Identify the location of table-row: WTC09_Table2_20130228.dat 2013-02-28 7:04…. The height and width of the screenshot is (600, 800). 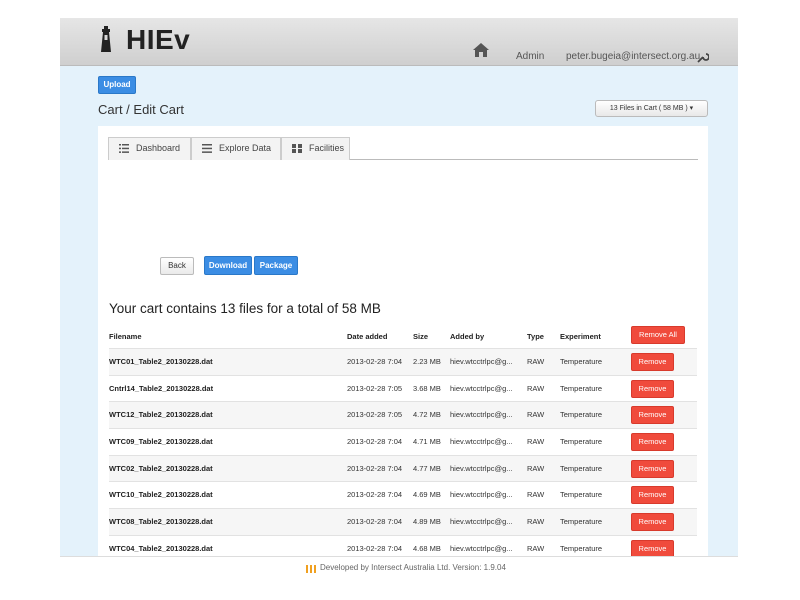
(403, 441).